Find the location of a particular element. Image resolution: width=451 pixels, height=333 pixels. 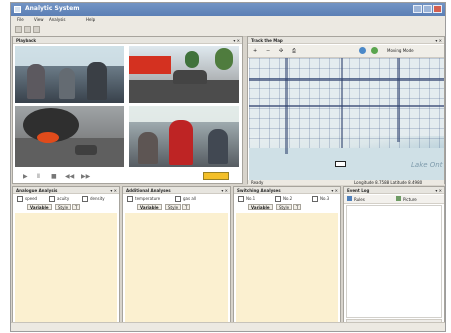

map-location-marker is located at coordinates (340, 164).